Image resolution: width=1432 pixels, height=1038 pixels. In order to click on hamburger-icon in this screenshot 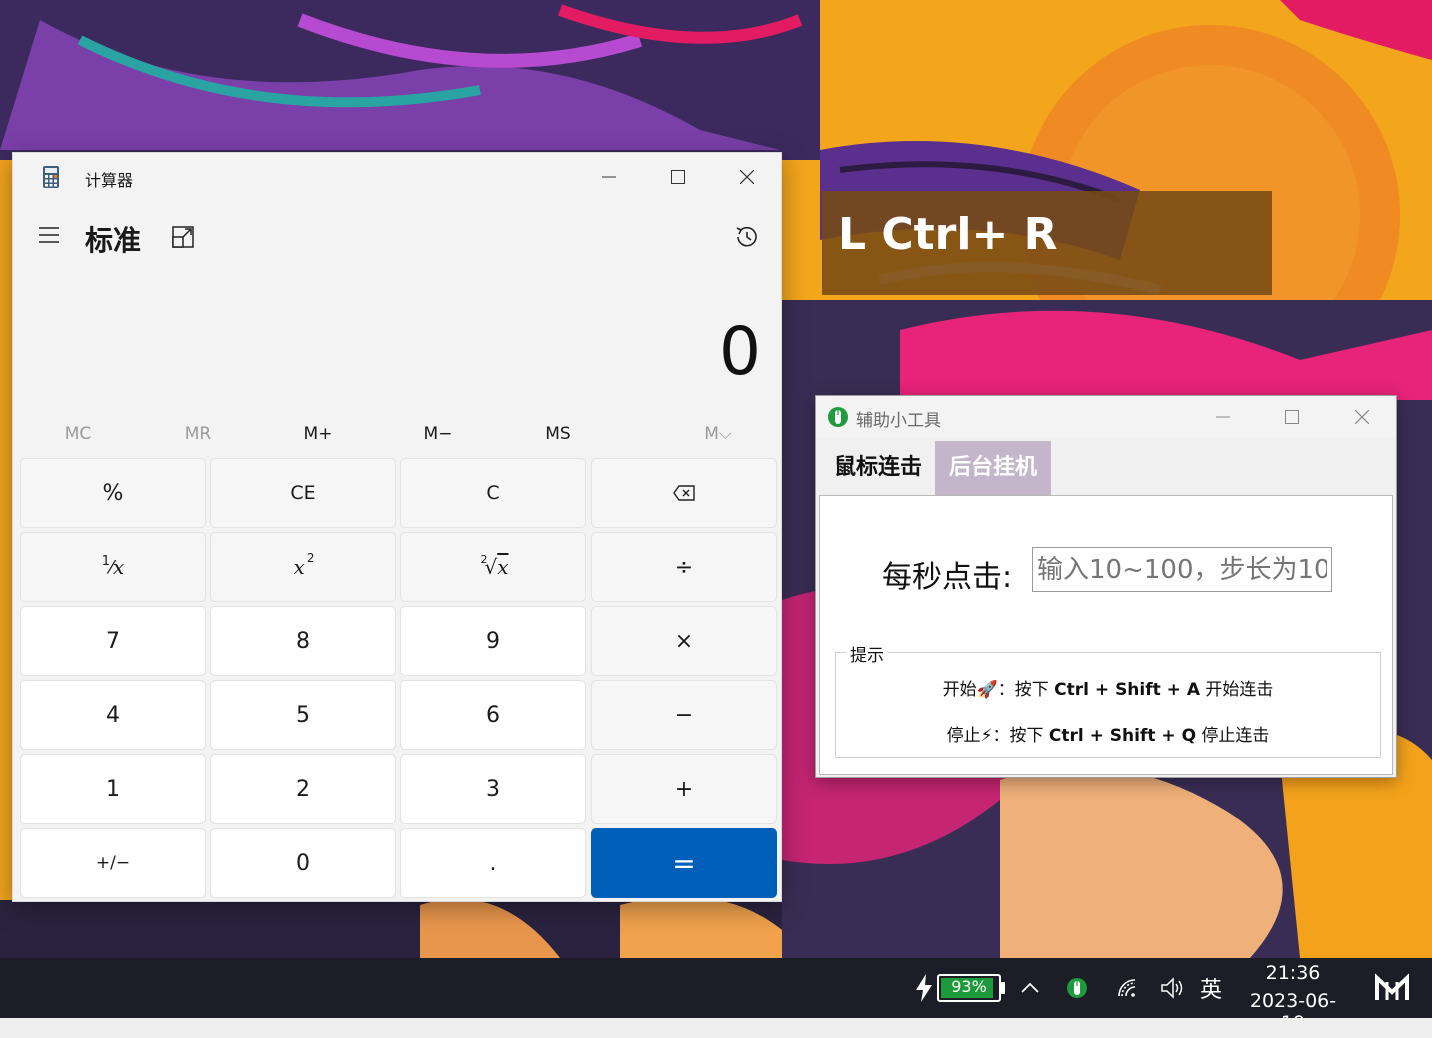, I will do `click(49, 235)`.